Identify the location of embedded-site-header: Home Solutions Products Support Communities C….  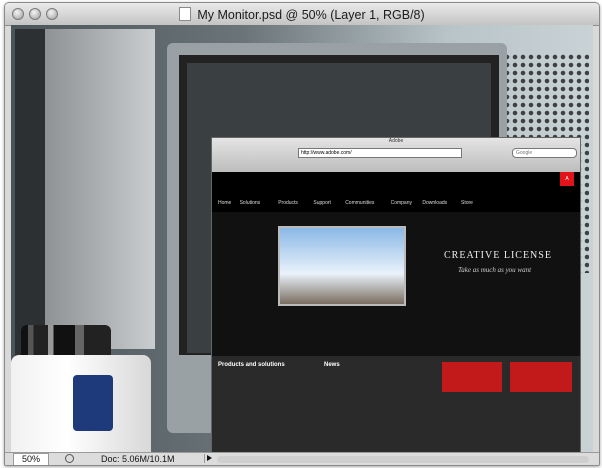
(396, 192).